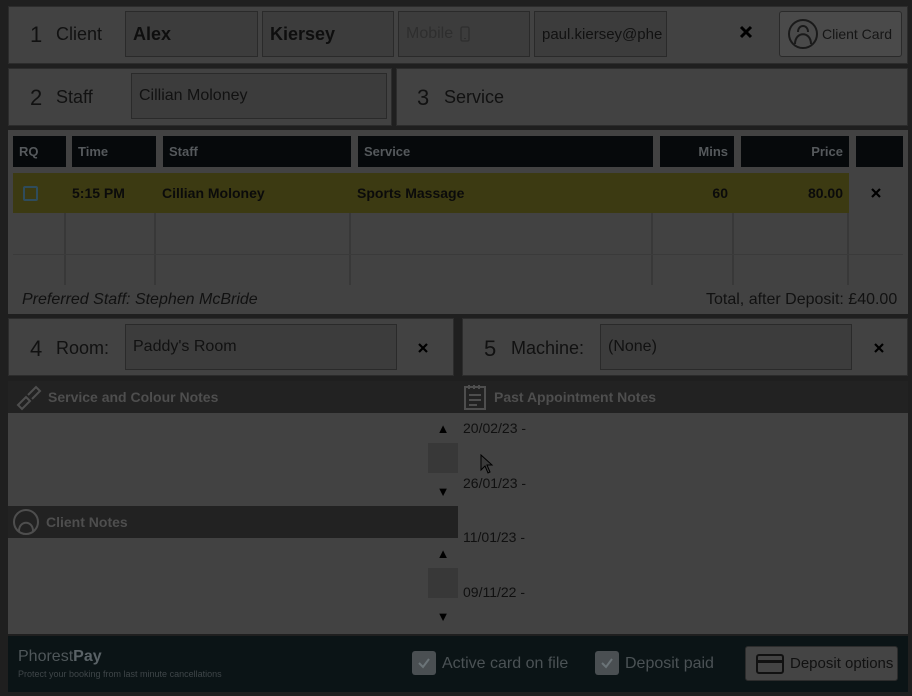  Describe the element at coordinates (683, 397) in the screenshot. I see `past-notes-header: Past Appointment Notes` at that location.